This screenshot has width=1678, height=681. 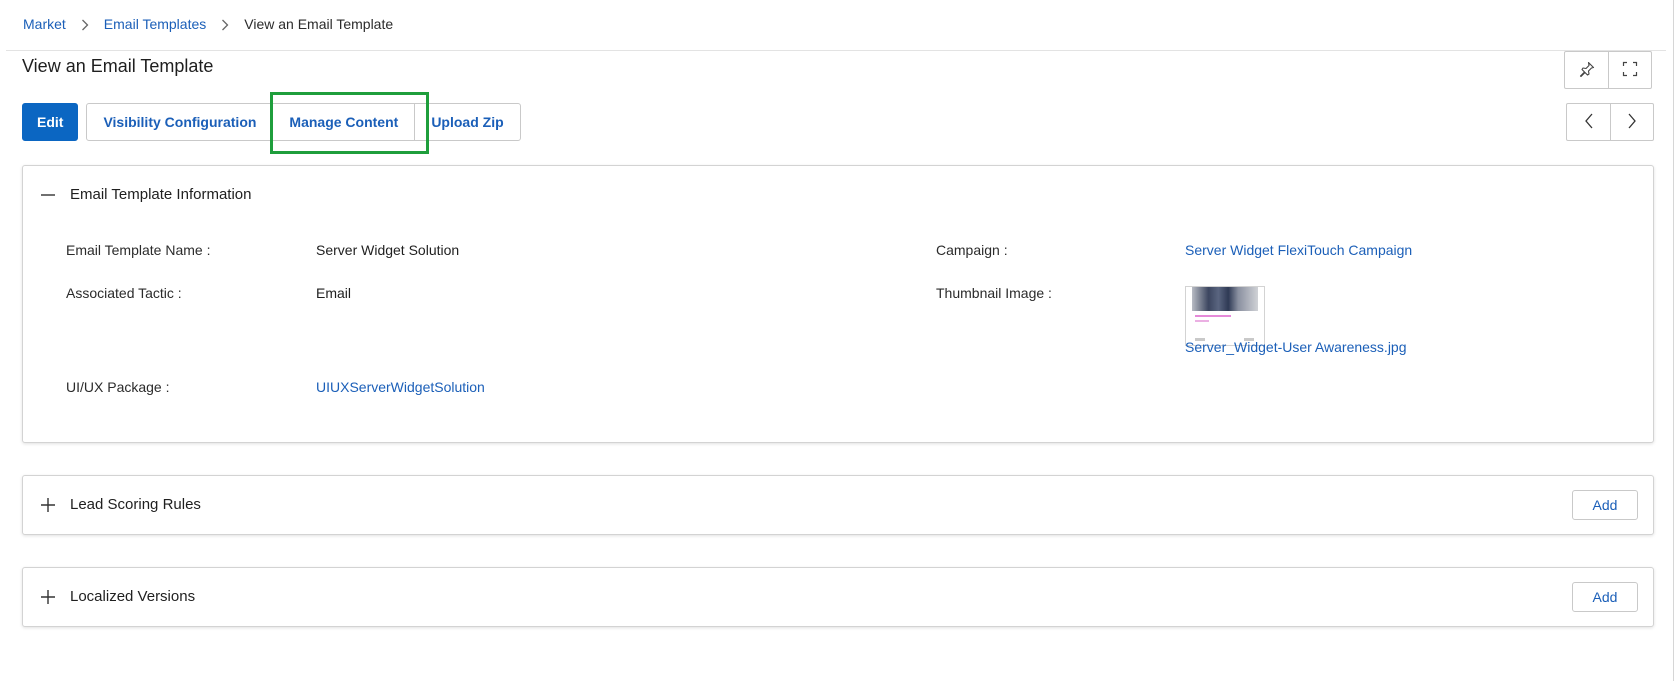 I want to click on lead-scoring-header: Lead Scoring Rules, so click(x=120, y=504).